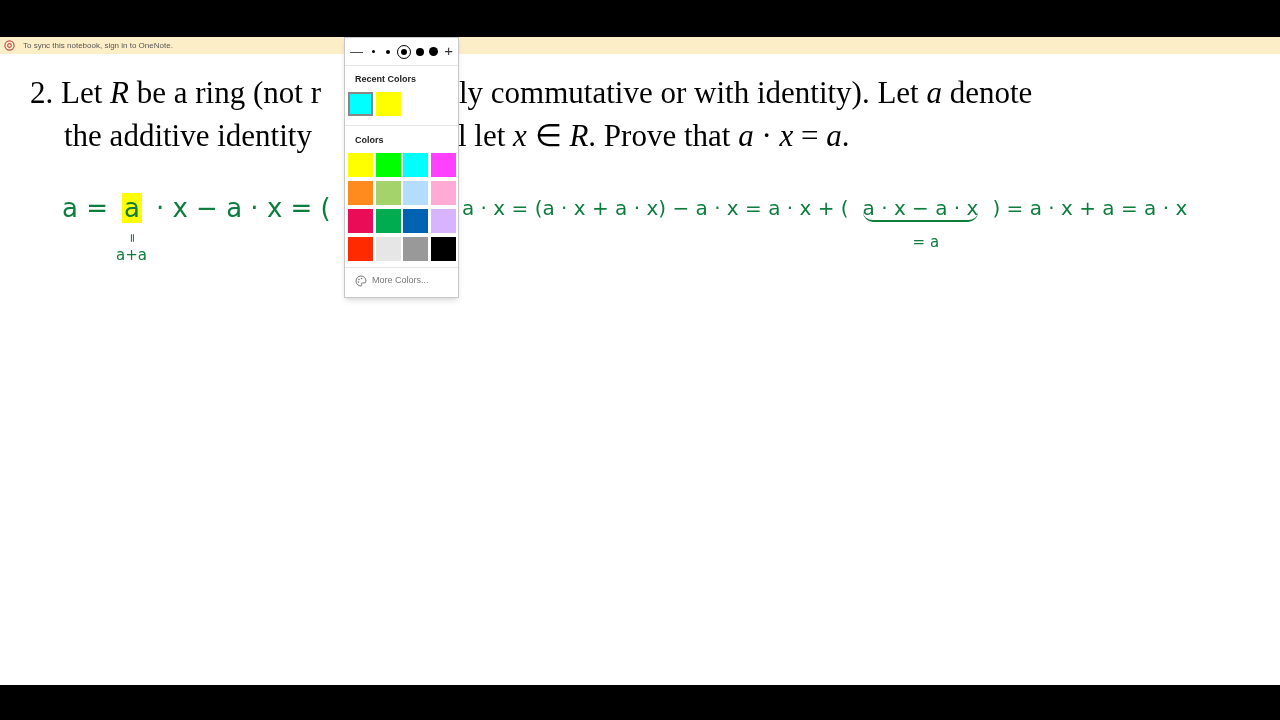 This screenshot has height=720, width=1280. What do you see at coordinates (133, 237) in the screenshot?
I see `handwritten-note: =` at bounding box center [133, 237].